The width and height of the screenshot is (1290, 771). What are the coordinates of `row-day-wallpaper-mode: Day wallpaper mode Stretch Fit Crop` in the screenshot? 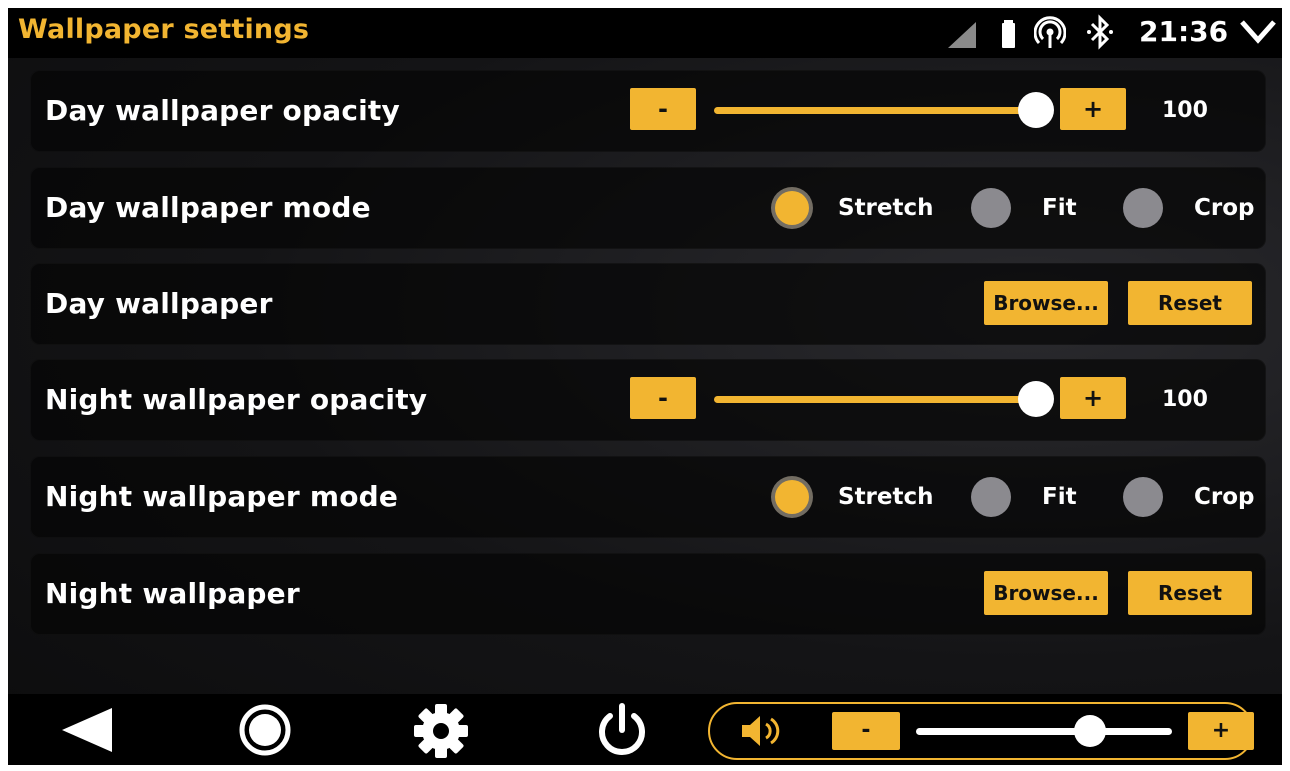 It's located at (648, 208).